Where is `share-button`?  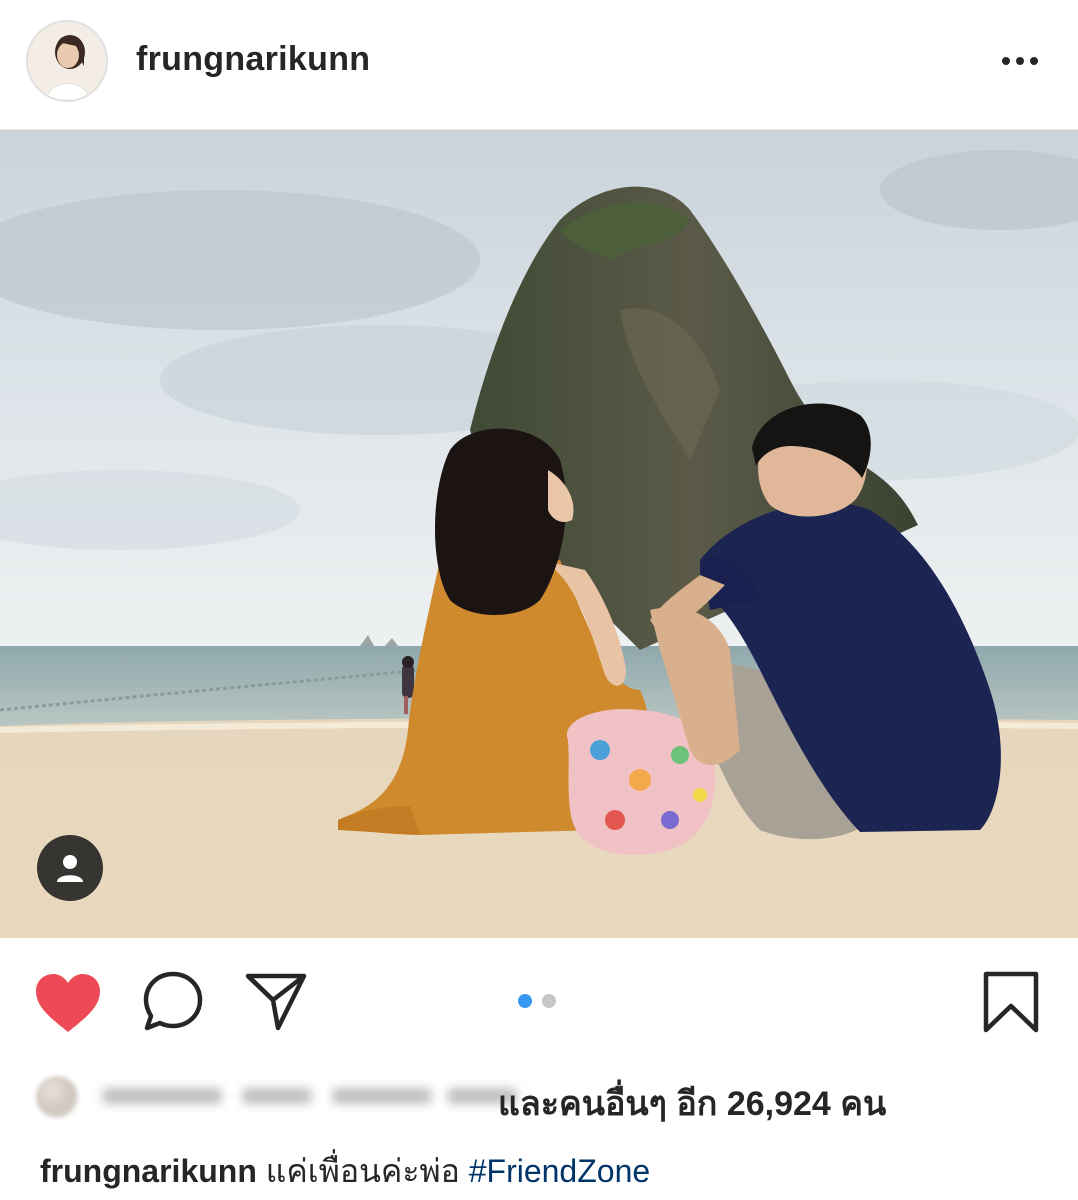 share-button is located at coordinates (276, 1001).